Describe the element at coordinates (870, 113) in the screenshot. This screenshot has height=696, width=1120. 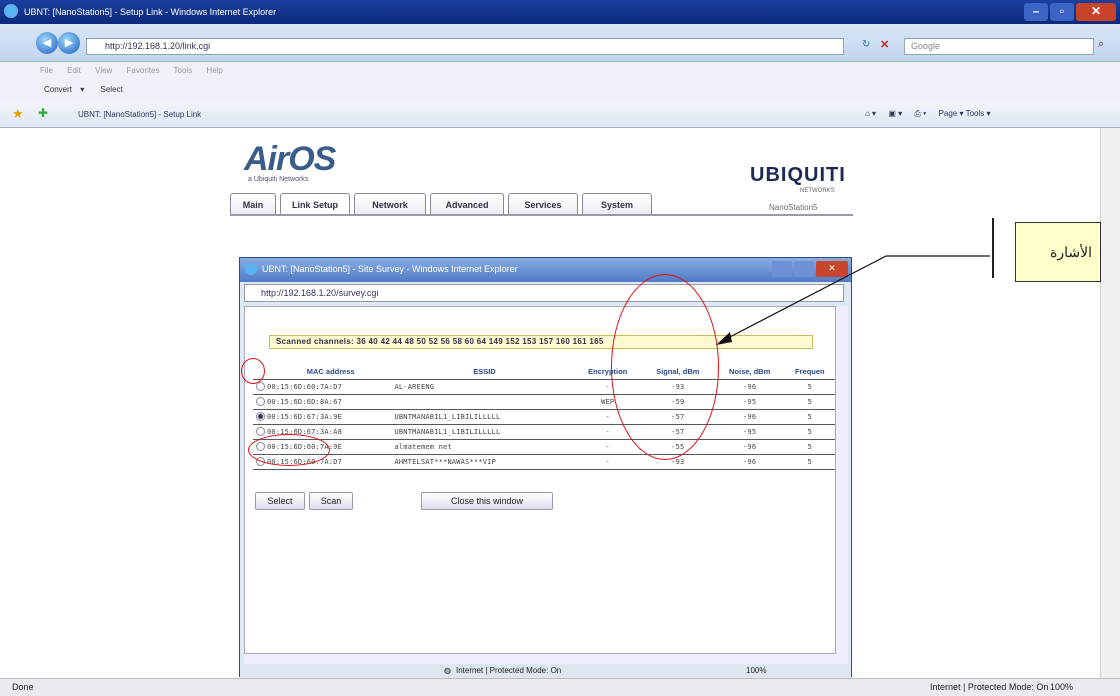
I see `home-icon: ⌂ ▾` at that location.